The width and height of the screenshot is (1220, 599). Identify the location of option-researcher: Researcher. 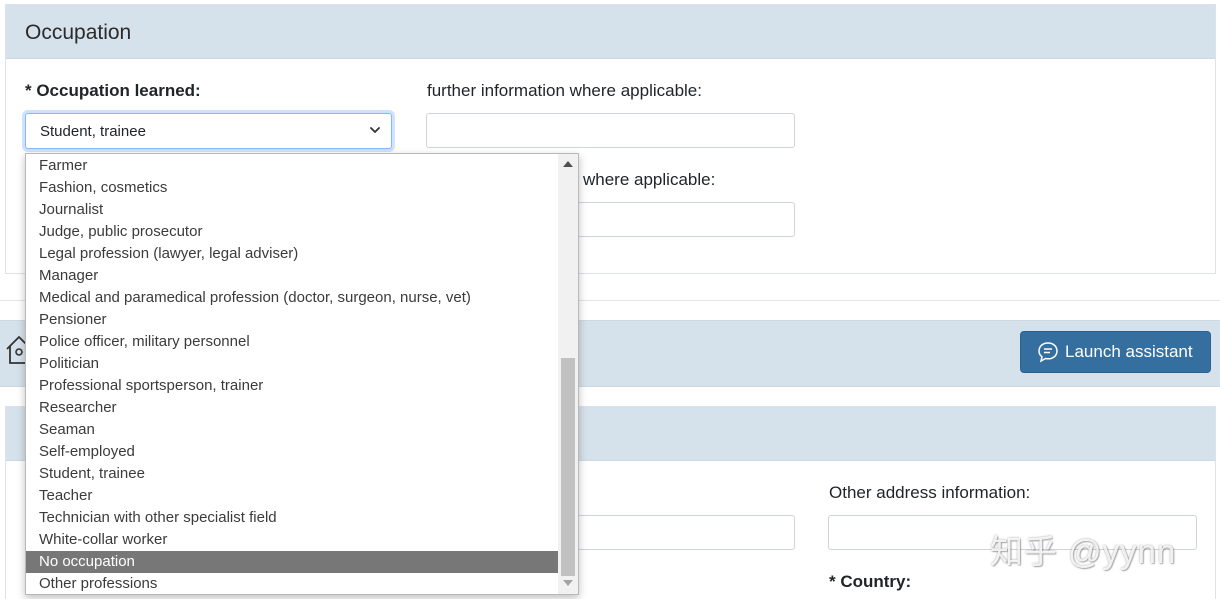
(292, 408).